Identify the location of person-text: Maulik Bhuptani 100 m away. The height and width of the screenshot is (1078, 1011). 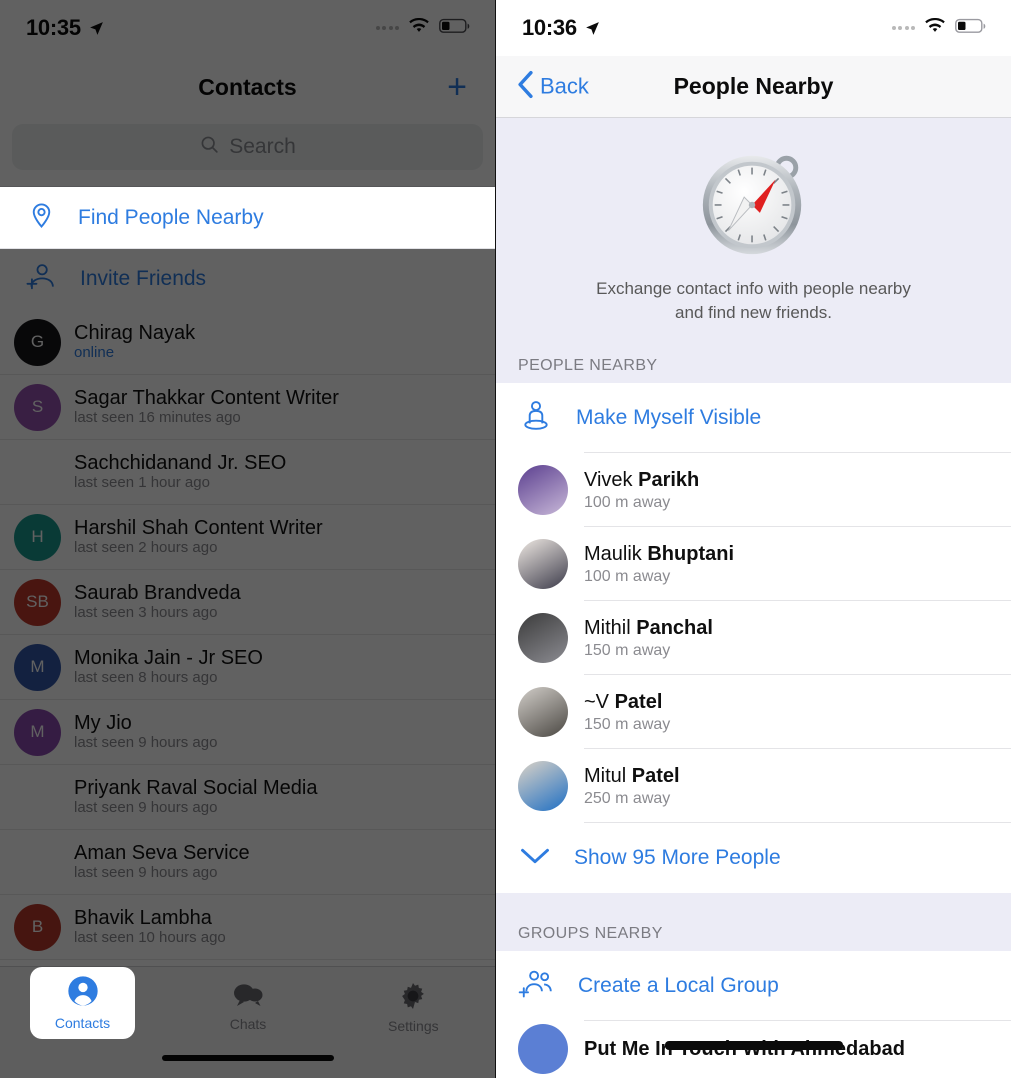
(659, 564).